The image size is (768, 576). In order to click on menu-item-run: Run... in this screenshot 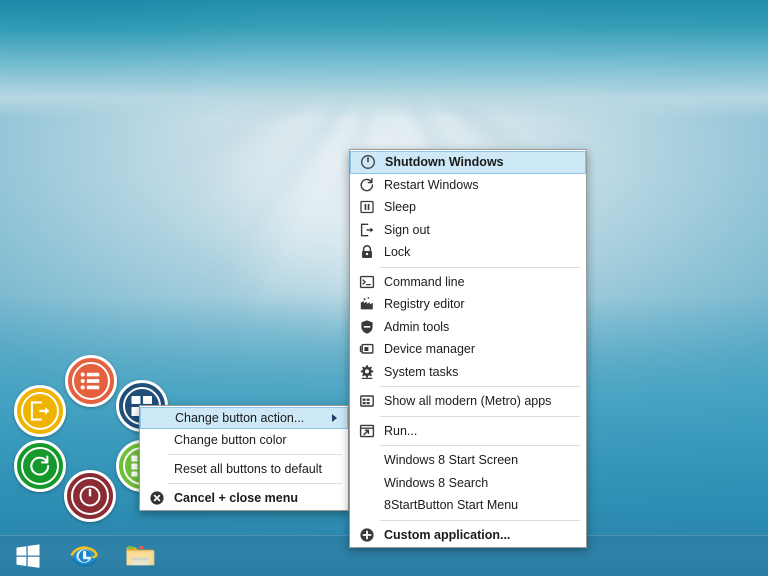, I will do `click(468, 431)`.